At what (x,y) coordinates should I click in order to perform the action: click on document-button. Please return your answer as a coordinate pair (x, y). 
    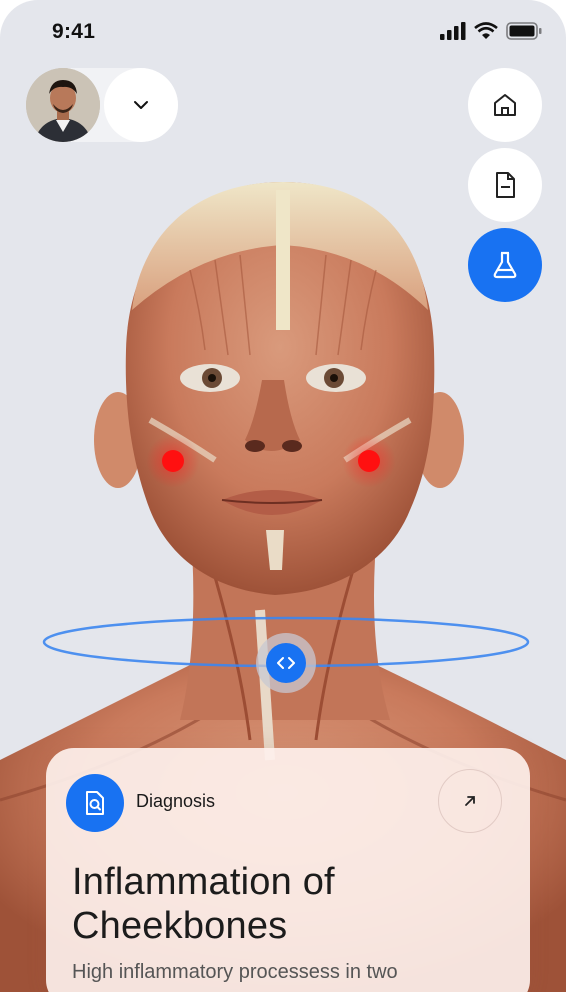
    Looking at the image, I should click on (505, 185).